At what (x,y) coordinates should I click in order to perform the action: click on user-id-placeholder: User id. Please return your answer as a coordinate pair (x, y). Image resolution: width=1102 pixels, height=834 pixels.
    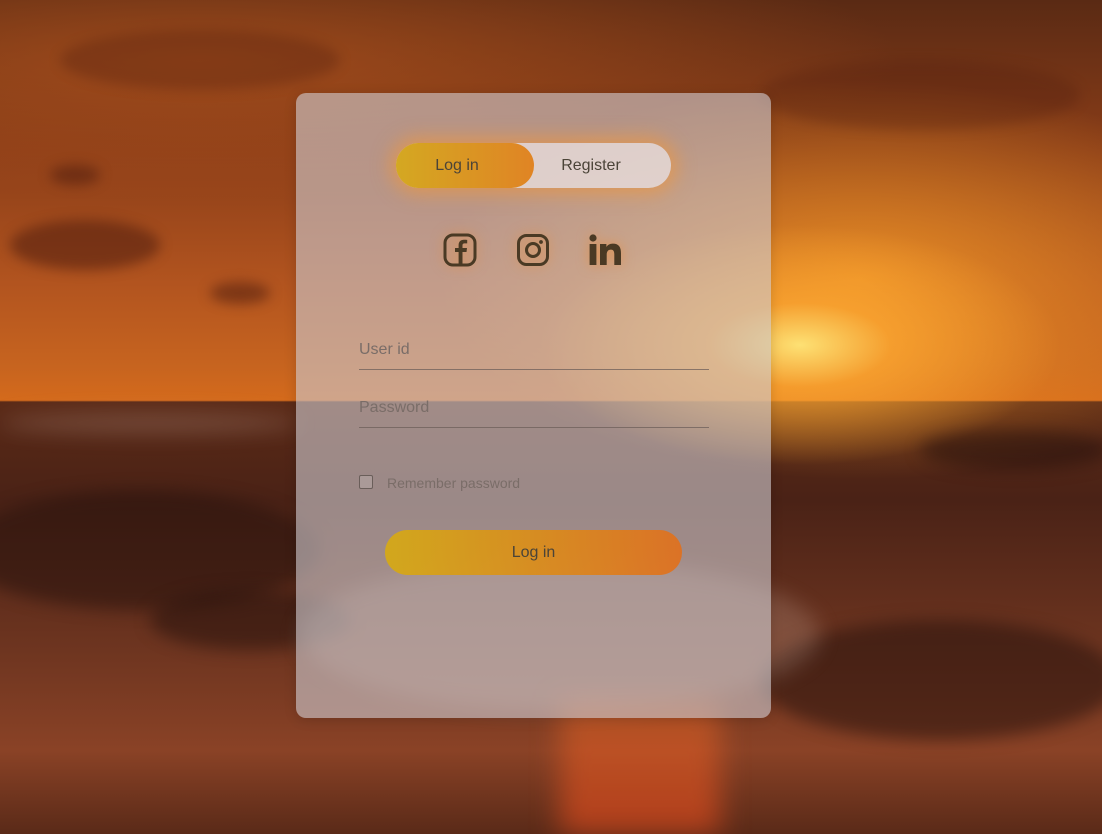
    Looking at the image, I should click on (384, 349).